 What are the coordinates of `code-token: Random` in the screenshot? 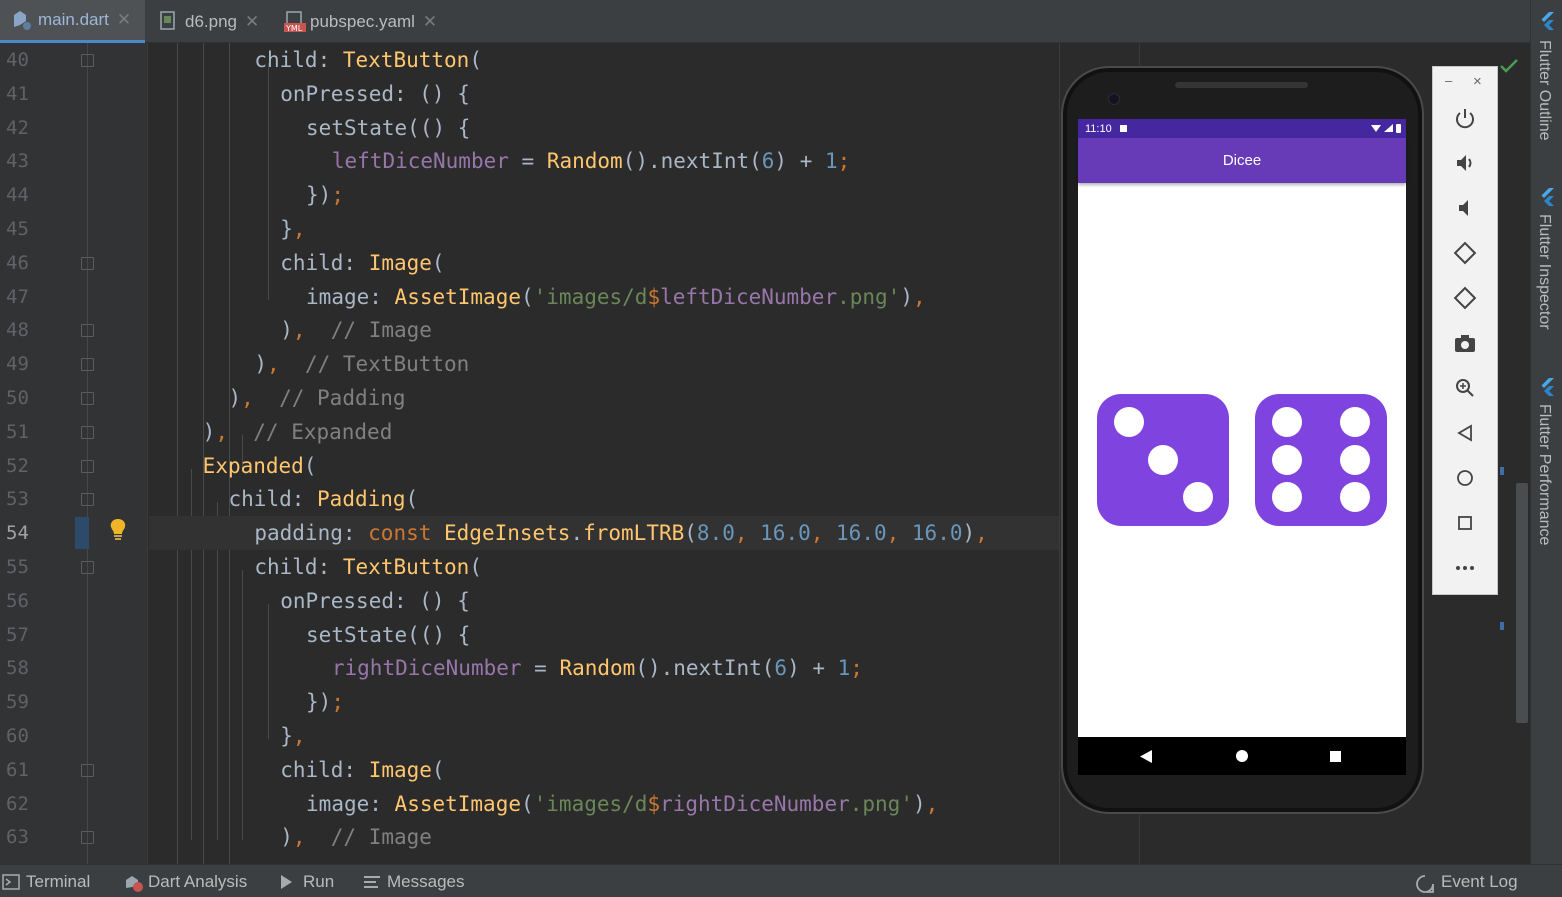 It's located at (584, 161).